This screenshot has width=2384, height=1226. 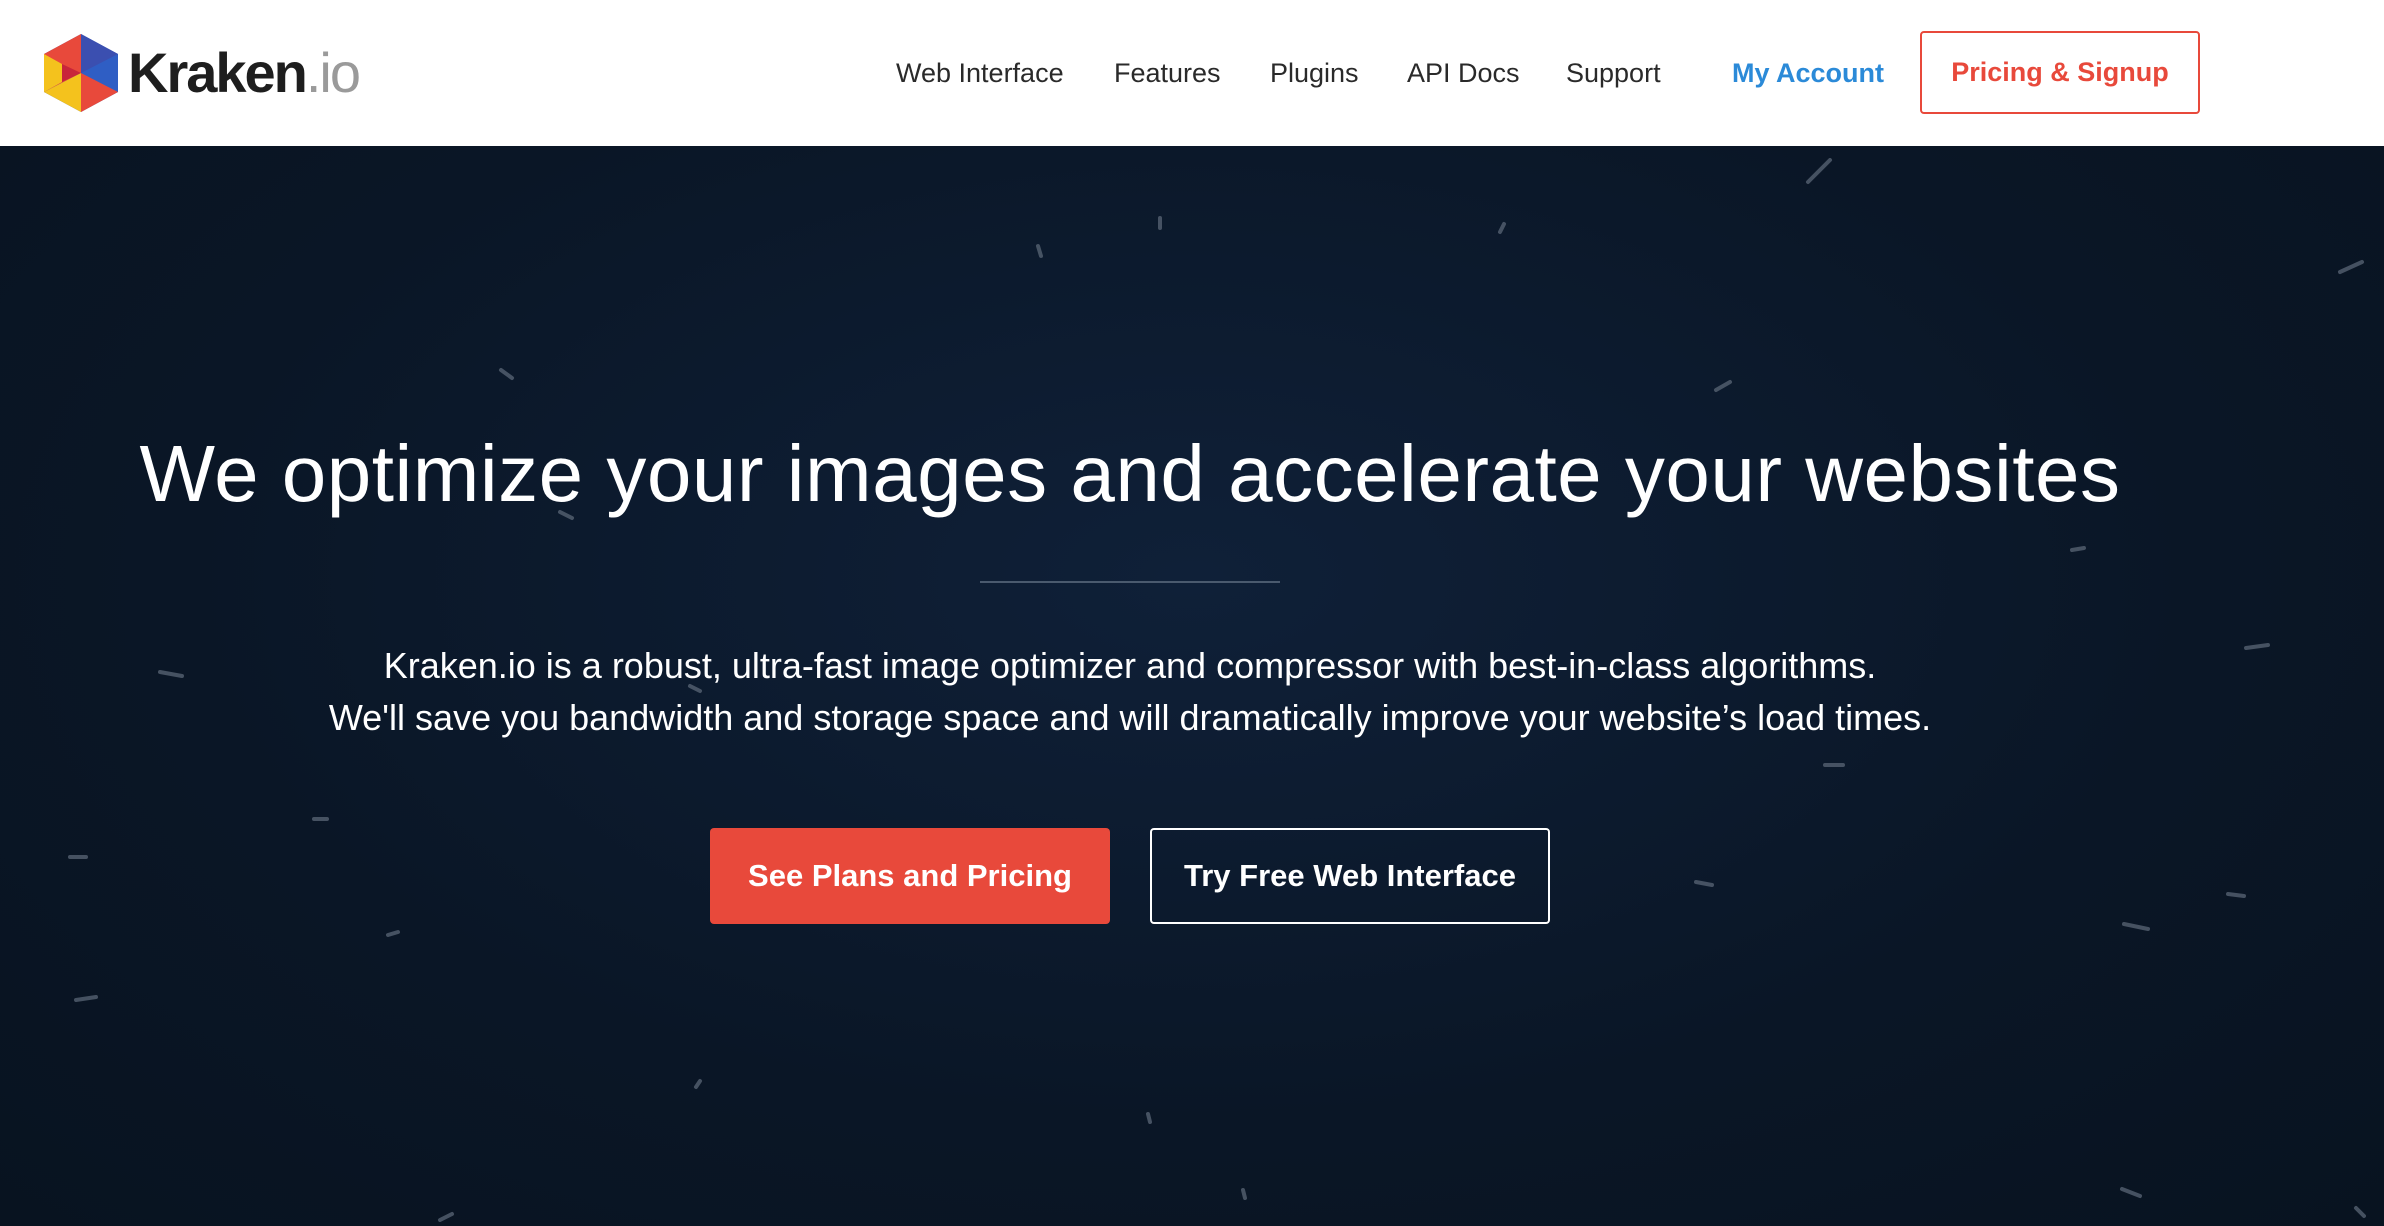 I want to click on pricing-signup-button: Pricing & Signup, so click(x=2060, y=72).